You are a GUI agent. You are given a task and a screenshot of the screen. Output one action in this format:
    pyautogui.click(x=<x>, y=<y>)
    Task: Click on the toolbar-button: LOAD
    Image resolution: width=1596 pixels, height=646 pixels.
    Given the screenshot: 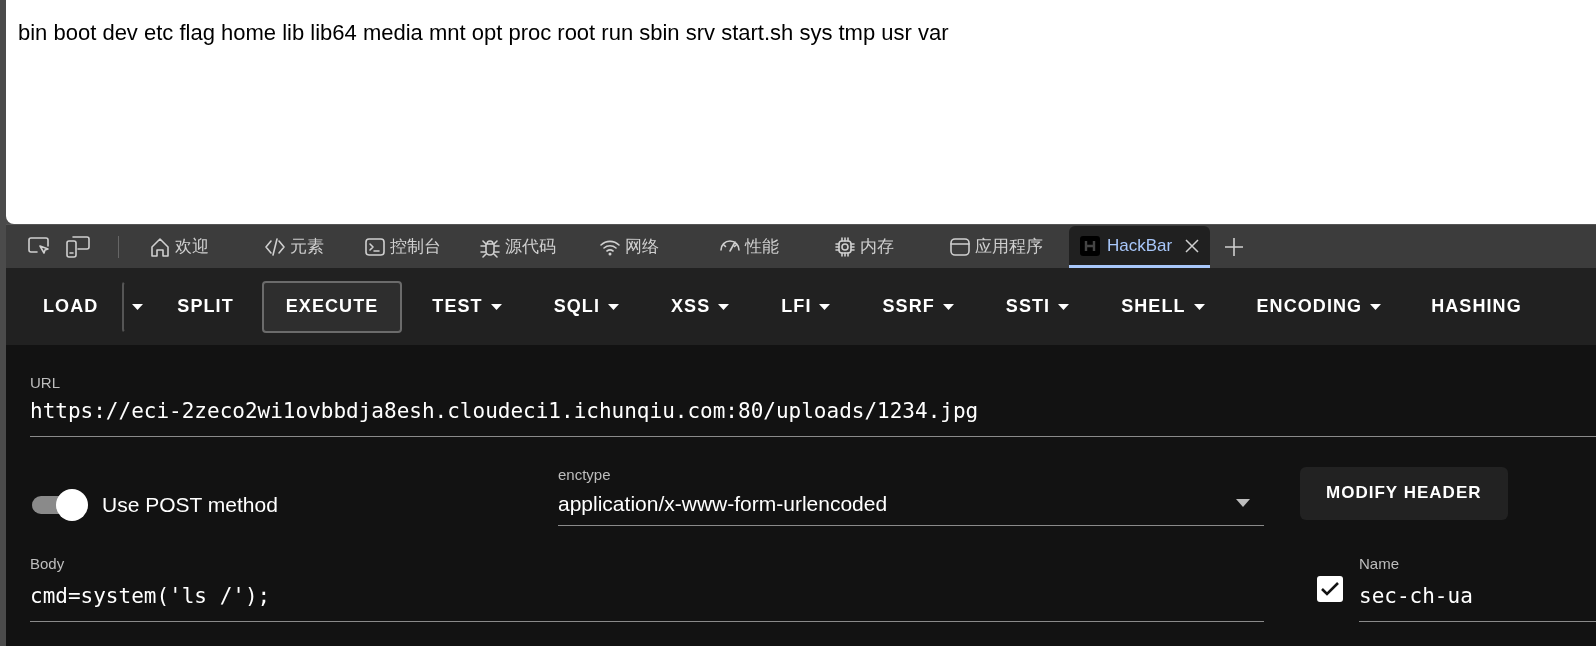 What is the action you would take?
    pyautogui.click(x=71, y=306)
    